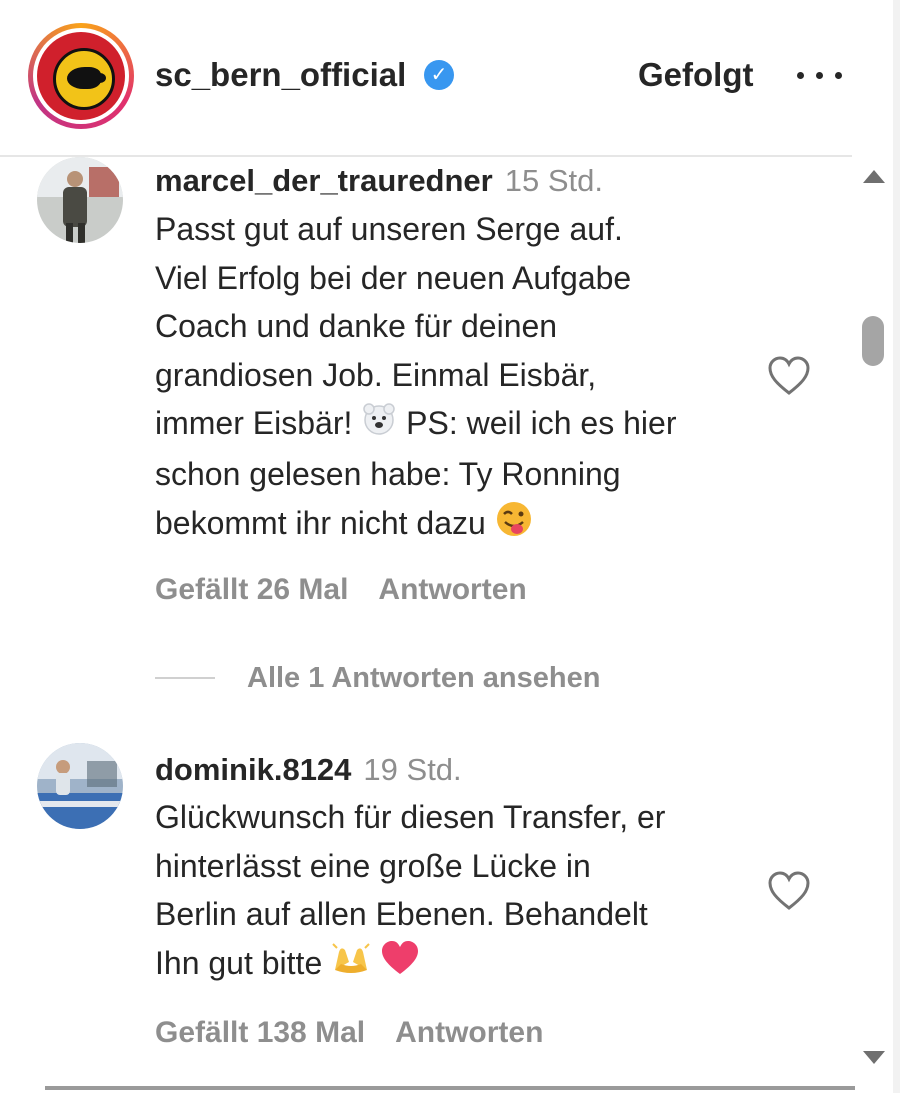 This screenshot has height=1093, width=900. I want to click on account-username: sc_bern_official, so click(280, 75).